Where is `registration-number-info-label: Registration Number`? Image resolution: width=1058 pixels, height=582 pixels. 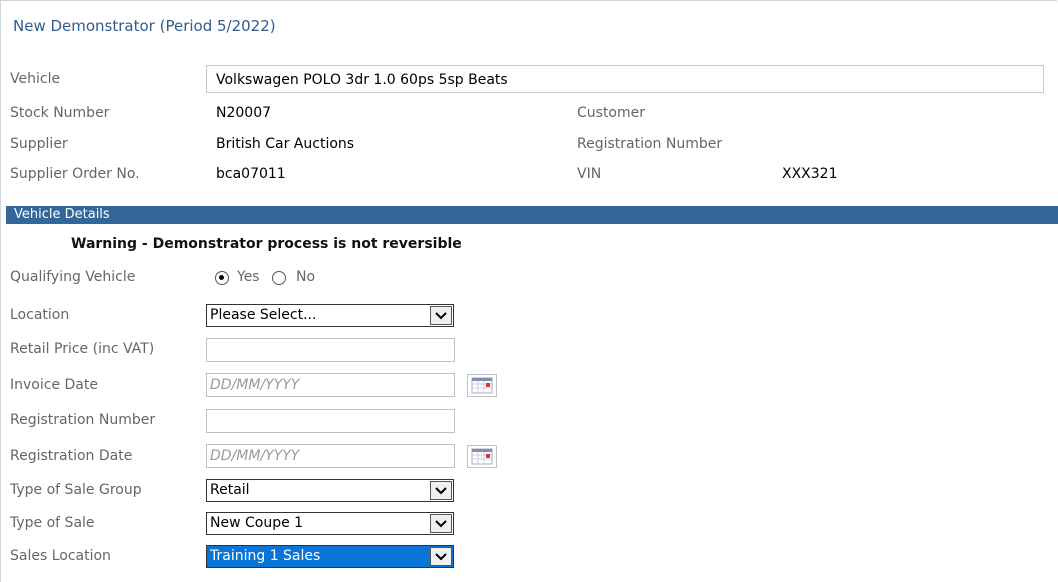 registration-number-info-label: Registration Number is located at coordinates (650, 144).